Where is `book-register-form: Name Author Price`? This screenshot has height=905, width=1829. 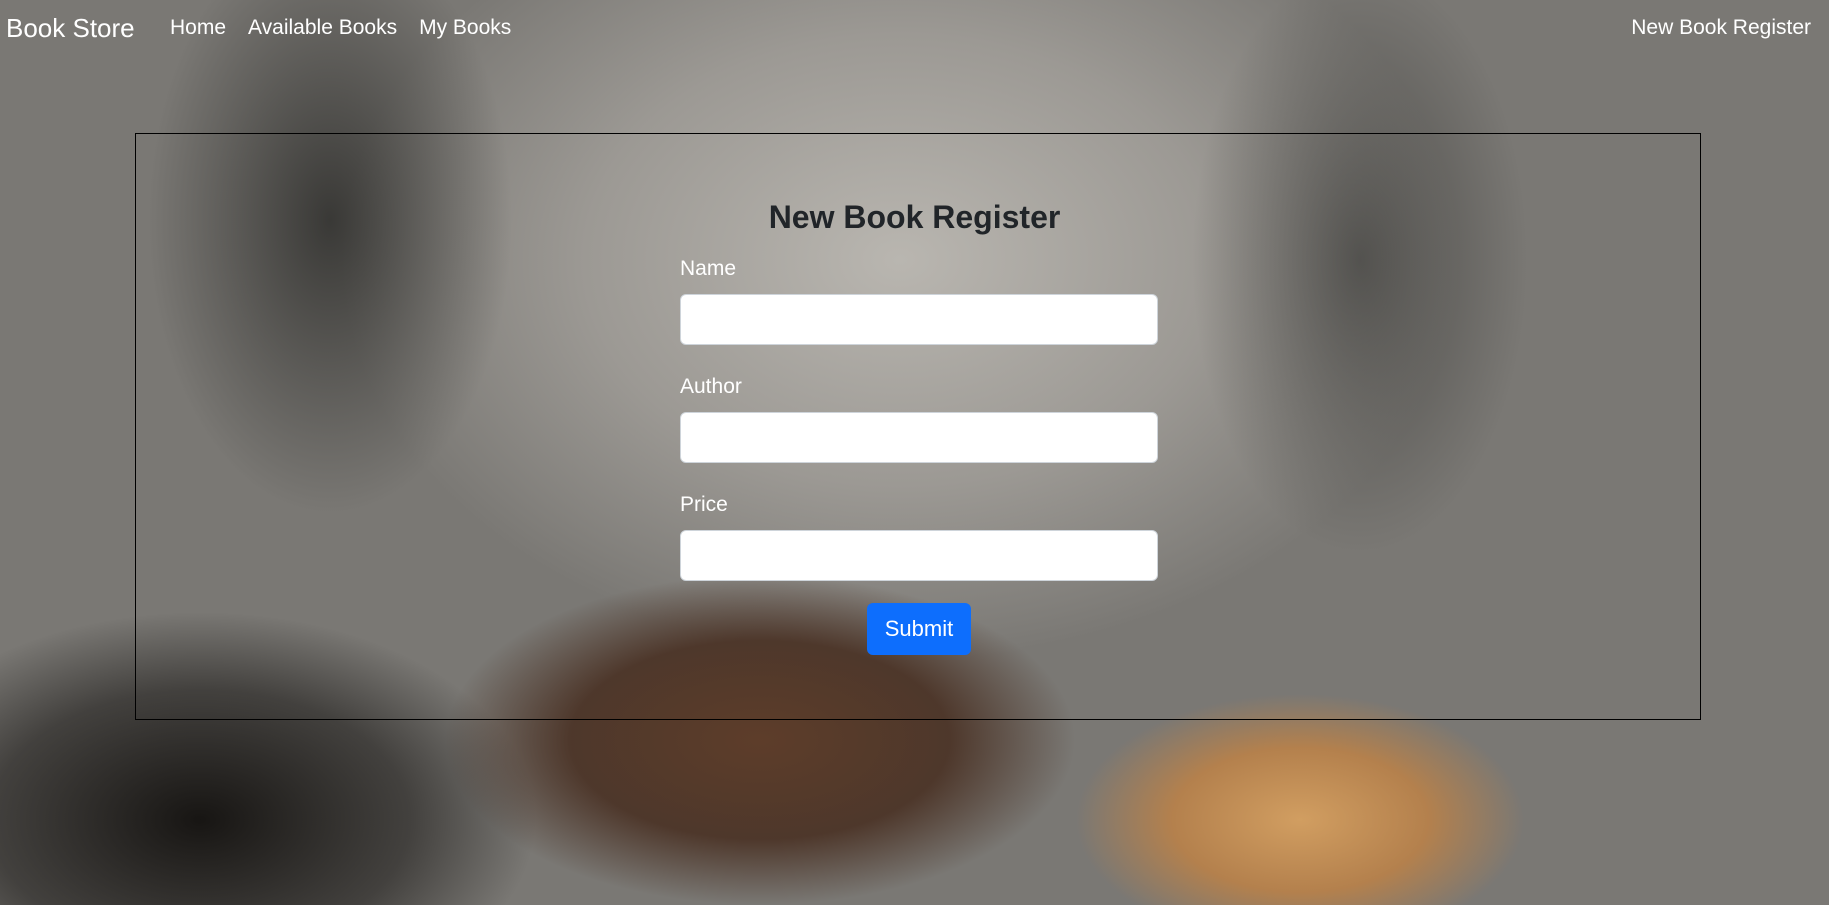 book-register-form: Name Author Price is located at coordinates (919, 432).